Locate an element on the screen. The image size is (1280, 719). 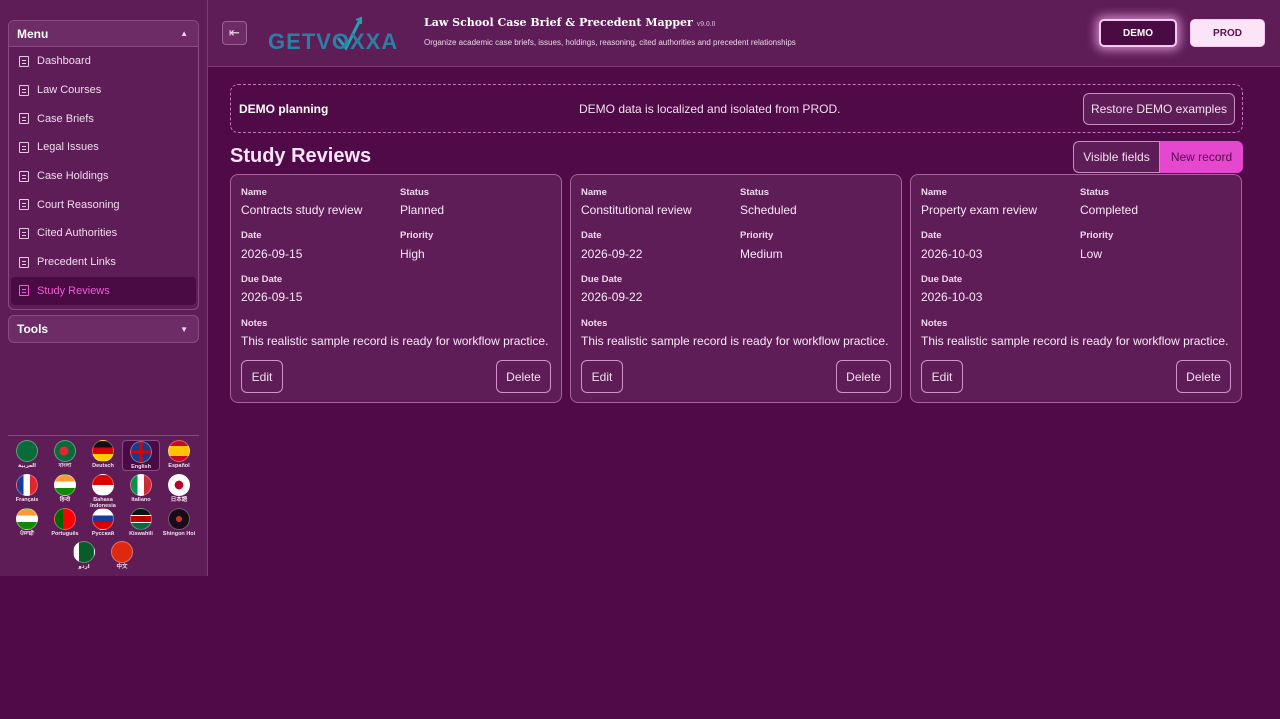
sidebar-item-dashboard: Dashboard is located at coordinates (103, 61).